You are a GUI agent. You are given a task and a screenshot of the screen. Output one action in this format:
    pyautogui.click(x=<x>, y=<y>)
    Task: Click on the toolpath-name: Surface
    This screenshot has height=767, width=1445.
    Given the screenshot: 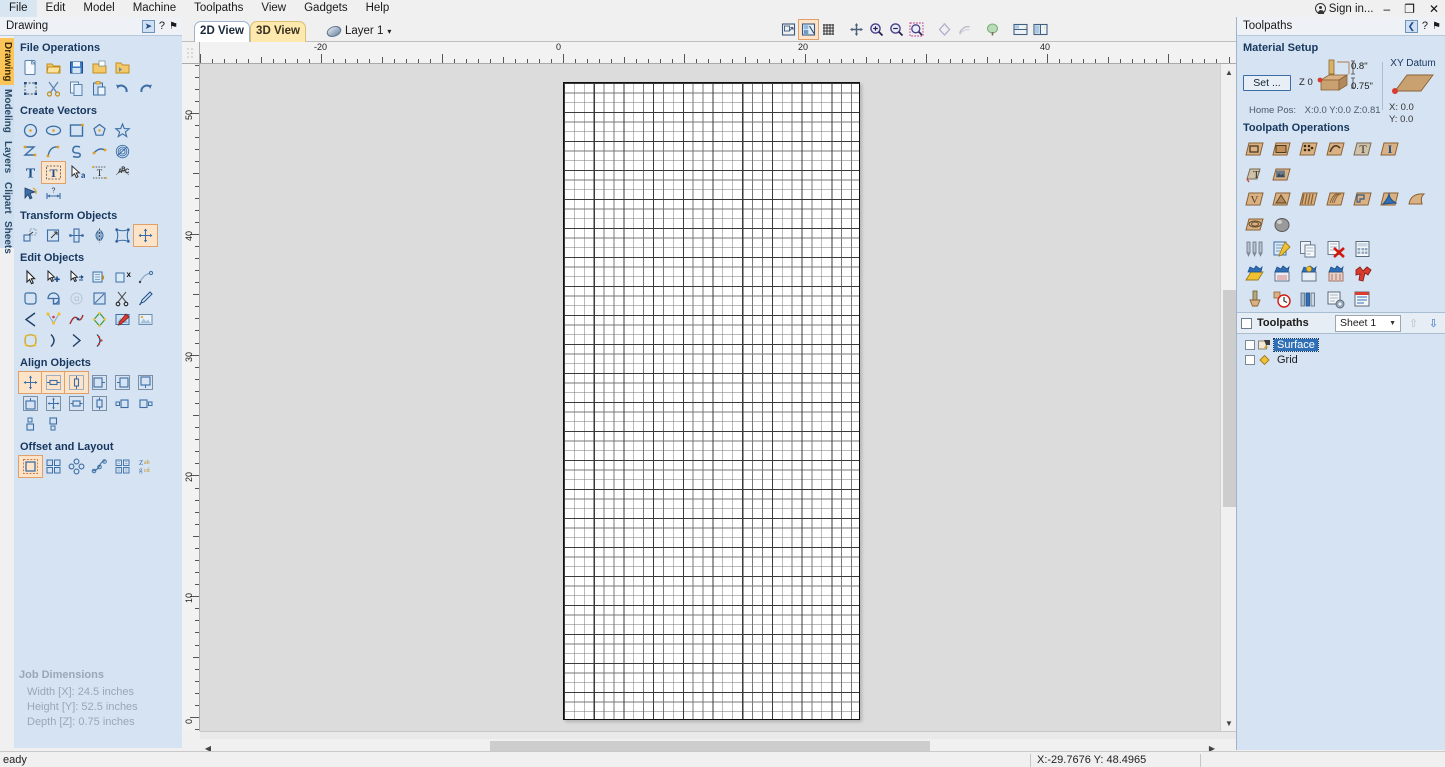 What is the action you would take?
    pyautogui.click(x=1296, y=345)
    